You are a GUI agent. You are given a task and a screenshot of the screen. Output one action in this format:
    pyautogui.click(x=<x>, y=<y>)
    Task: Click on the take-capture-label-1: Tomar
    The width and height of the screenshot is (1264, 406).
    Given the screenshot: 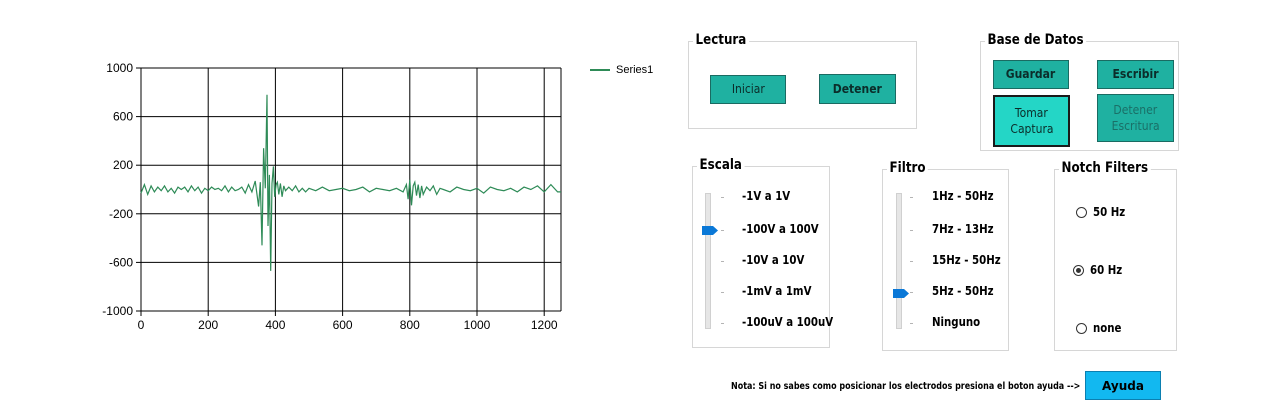 What is the action you would take?
    pyautogui.click(x=1031, y=112)
    